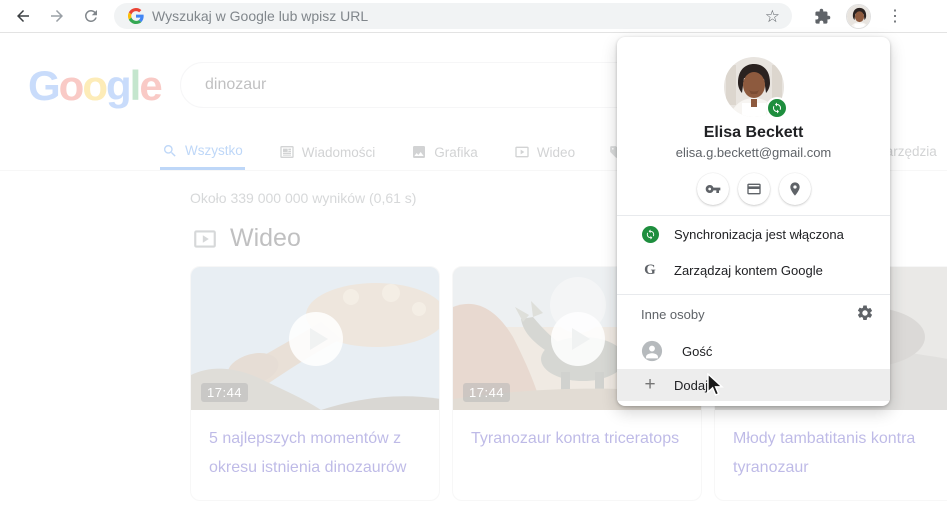 Image resolution: width=947 pixels, height=531 pixels. I want to click on video-section-header: Wideo, so click(246, 238).